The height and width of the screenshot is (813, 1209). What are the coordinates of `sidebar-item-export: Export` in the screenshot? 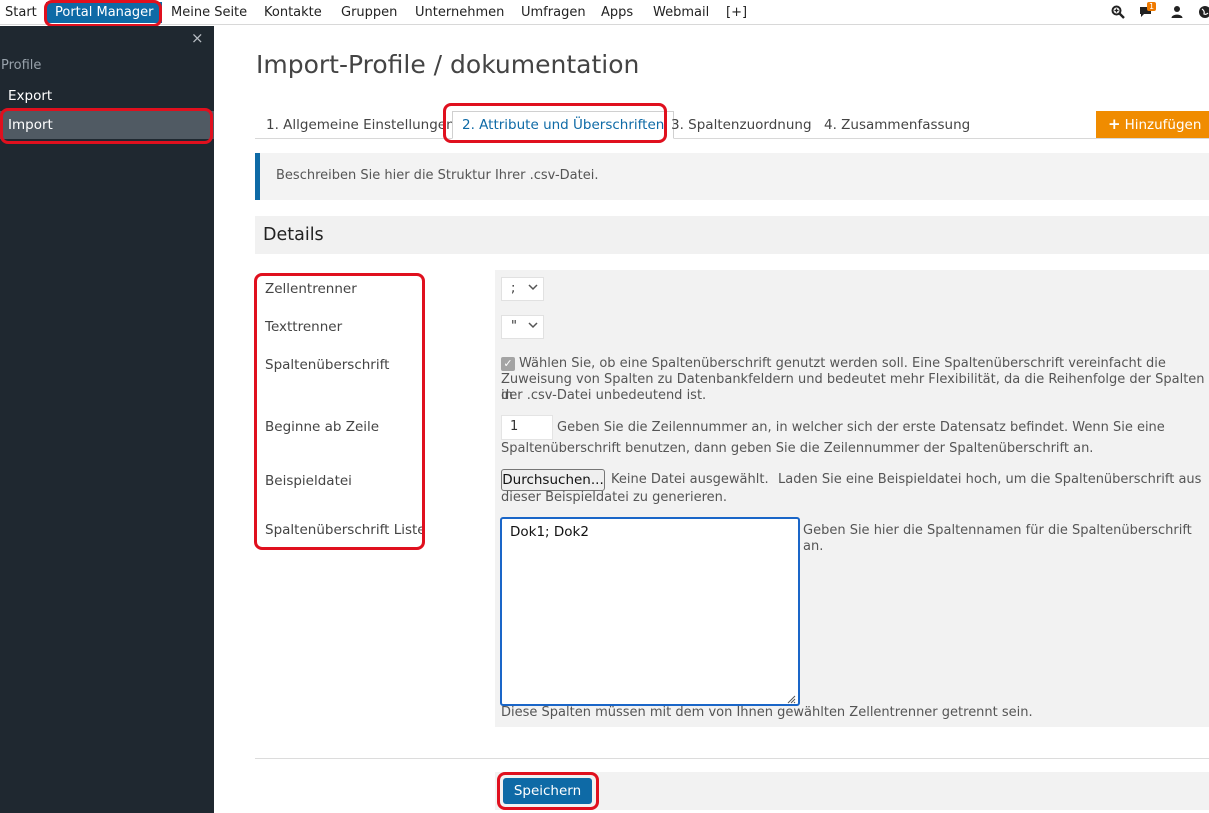 It's located at (107, 96).